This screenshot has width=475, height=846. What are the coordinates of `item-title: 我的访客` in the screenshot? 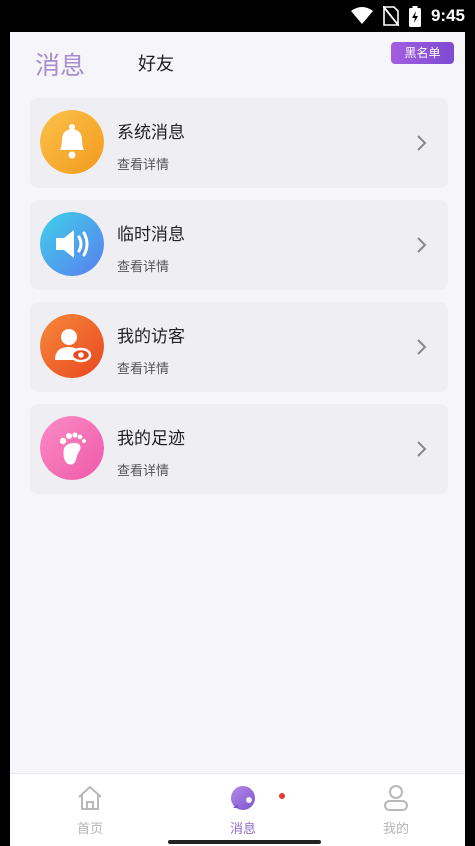 It's located at (151, 337).